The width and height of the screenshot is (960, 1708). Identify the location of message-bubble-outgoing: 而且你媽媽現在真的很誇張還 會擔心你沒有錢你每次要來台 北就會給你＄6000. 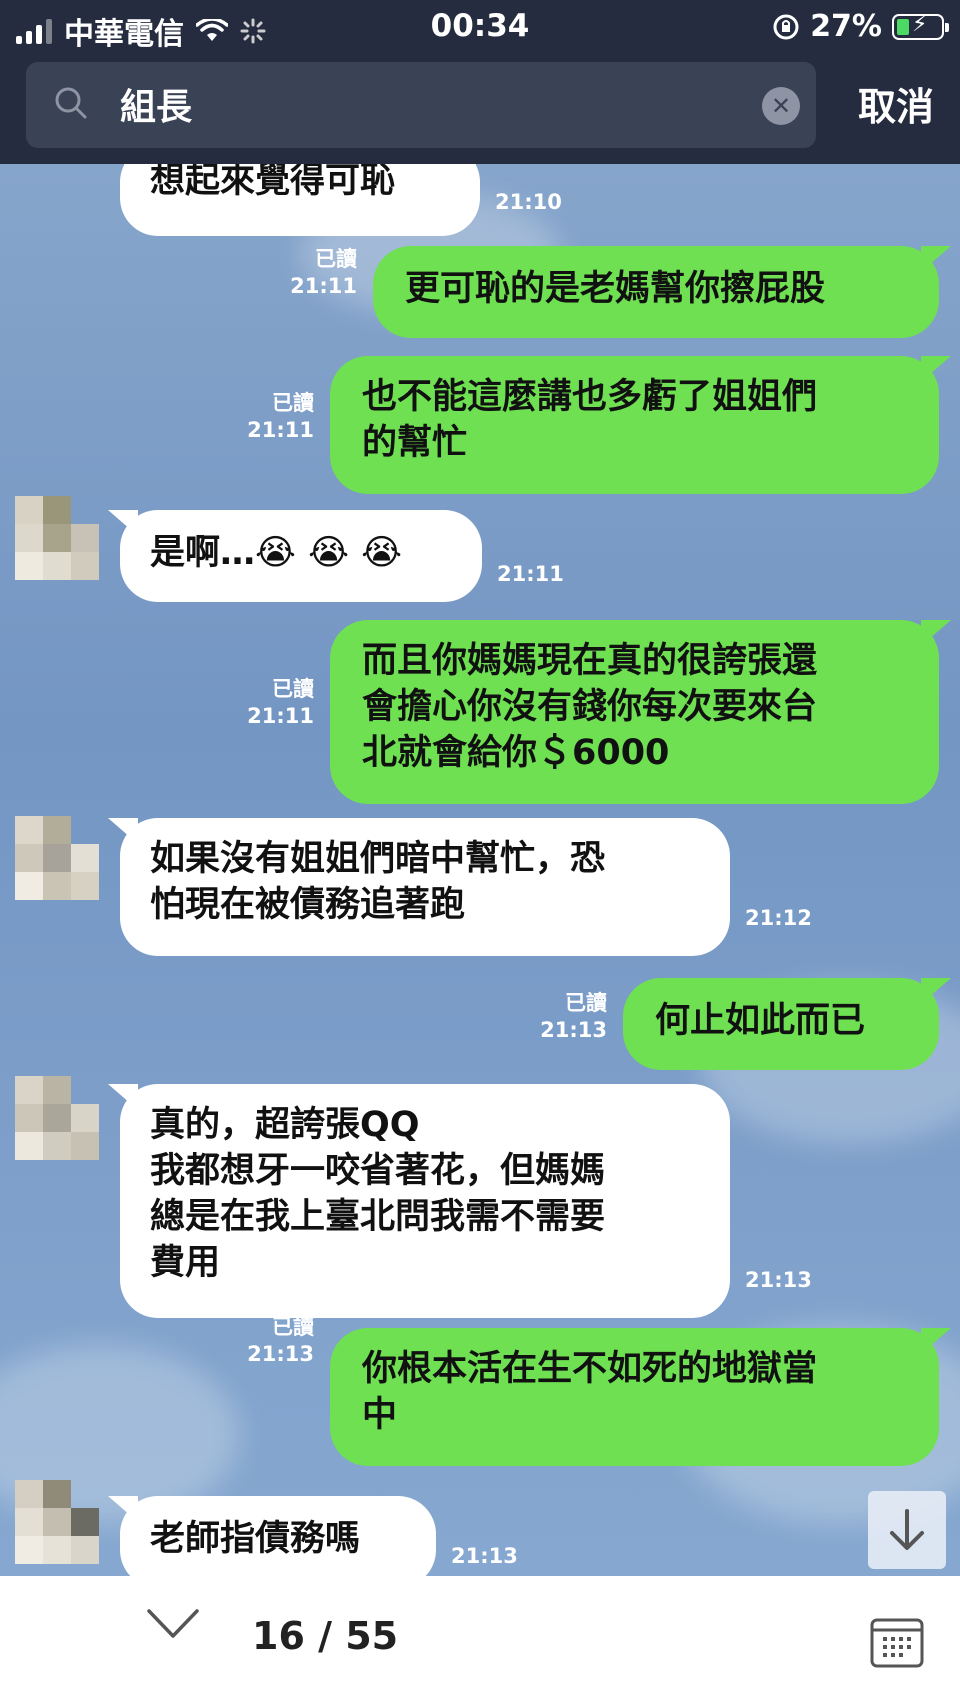
(634, 712).